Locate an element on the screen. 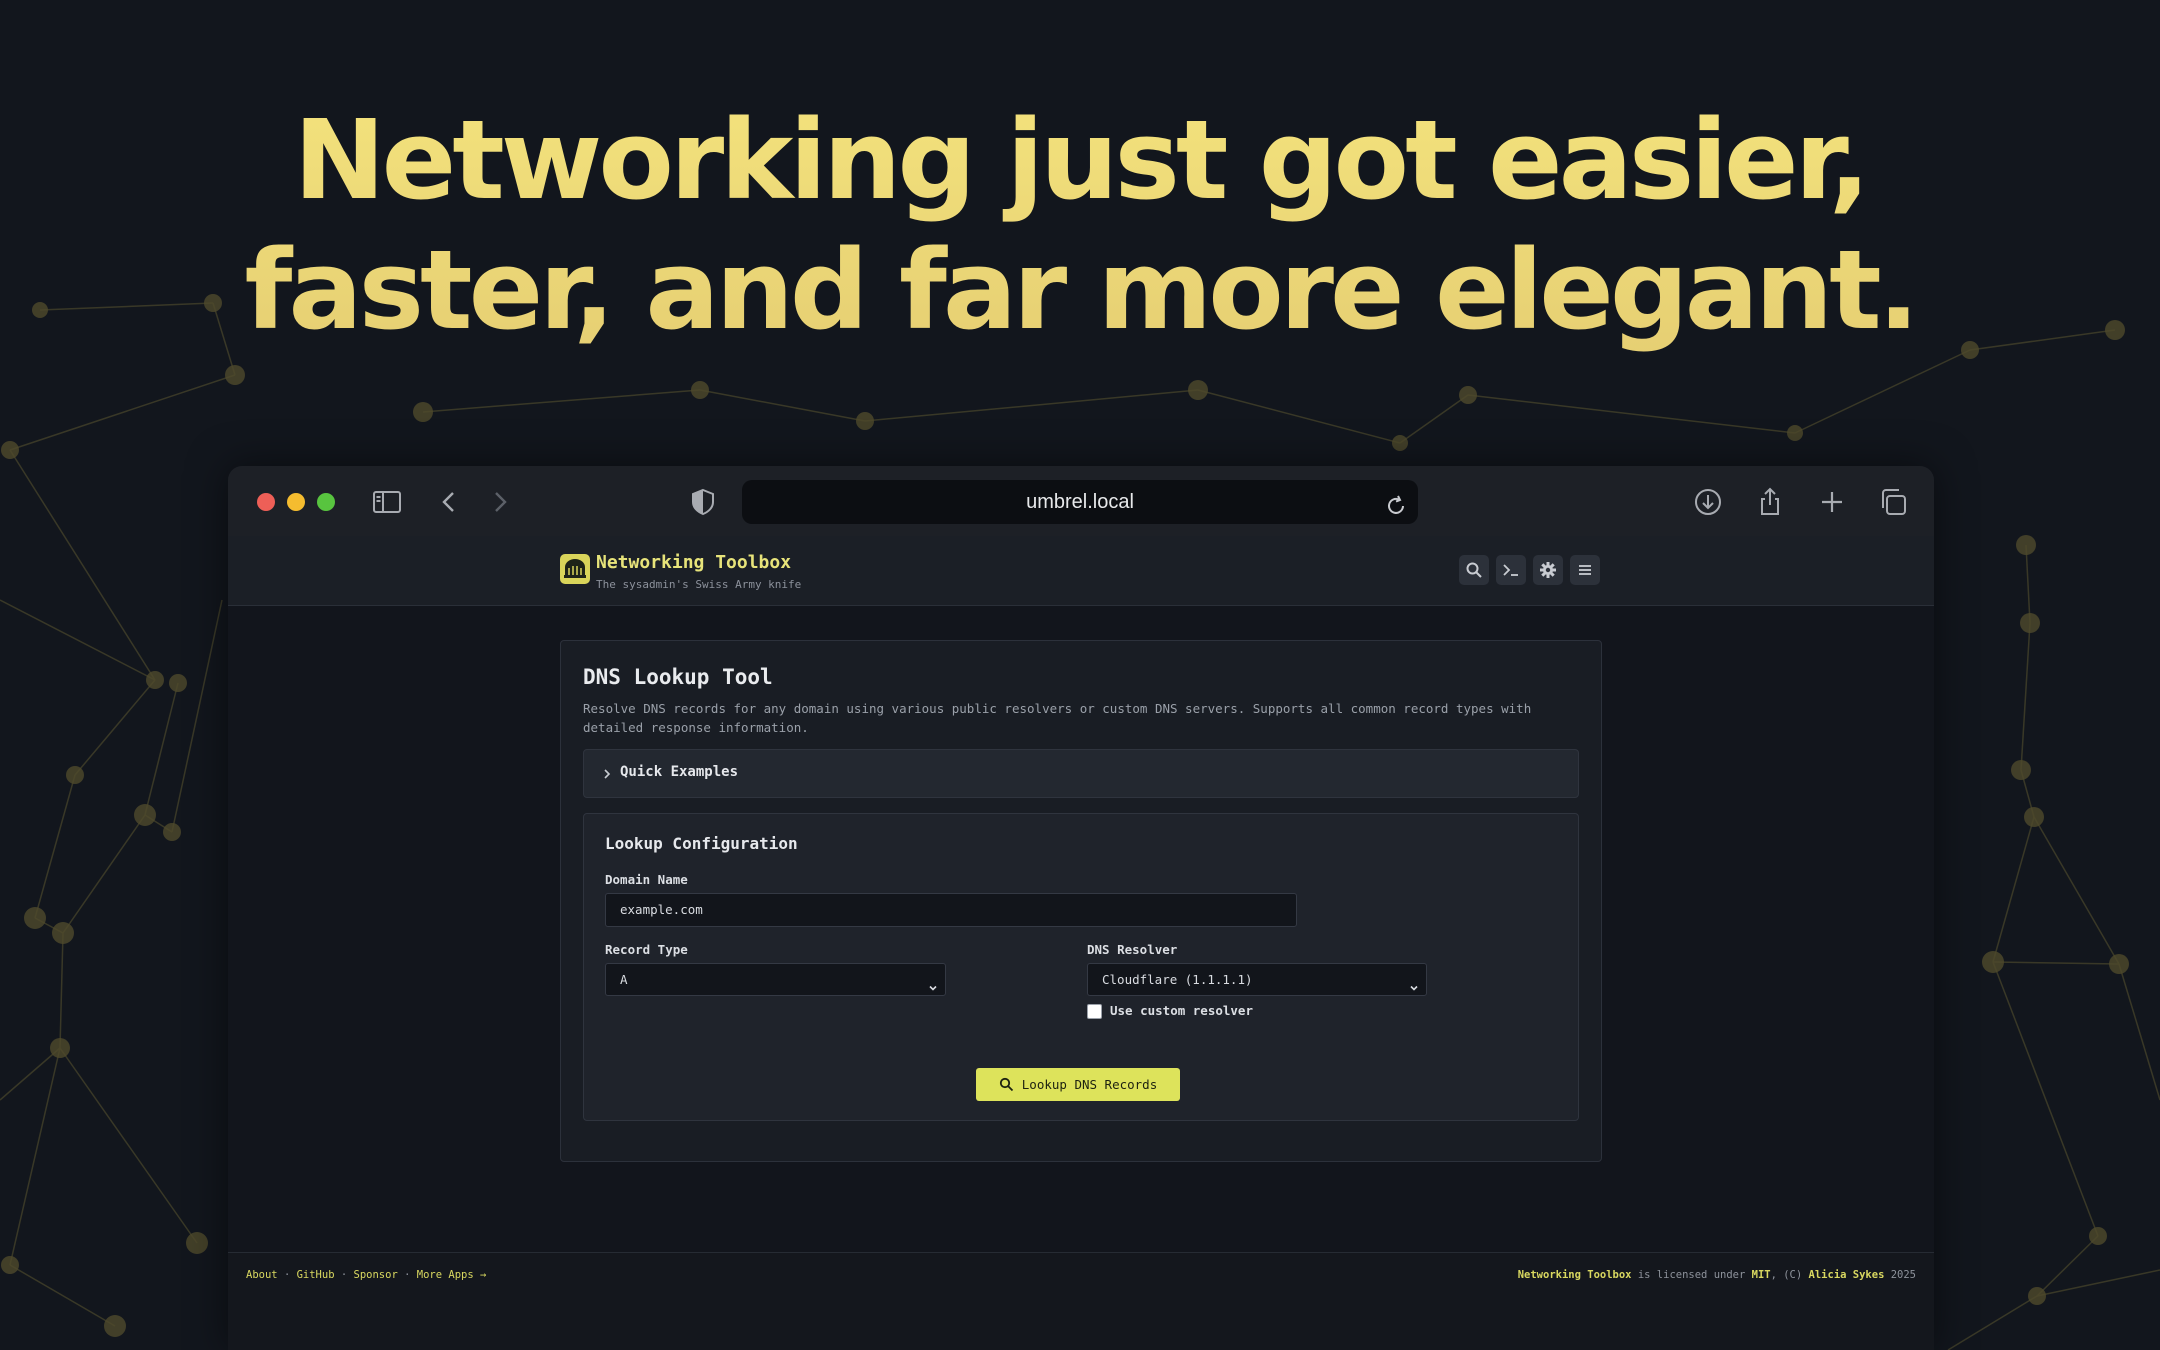  footer-link-more-apps: More Apps → is located at coordinates (452, 1275).